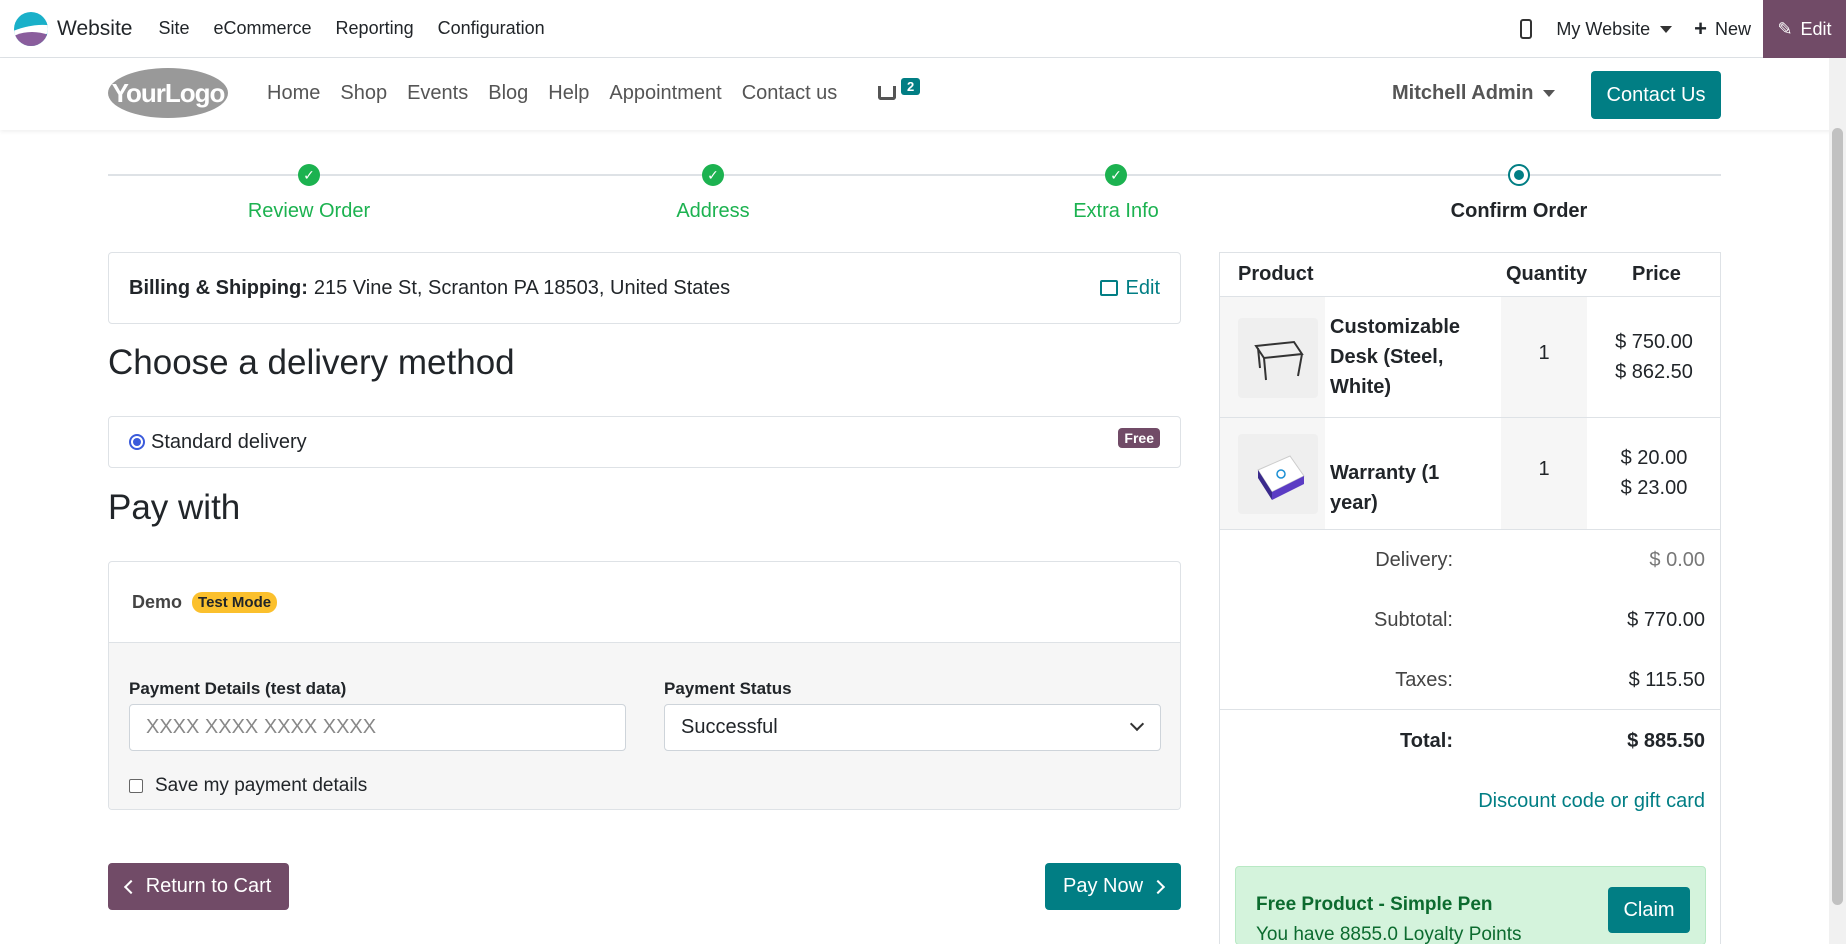 Image resolution: width=1846 pixels, height=944 pixels. What do you see at coordinates (1614, 29) in the screenshot?
I see `website-selector: My Website` at bounding box center [1614, 29].